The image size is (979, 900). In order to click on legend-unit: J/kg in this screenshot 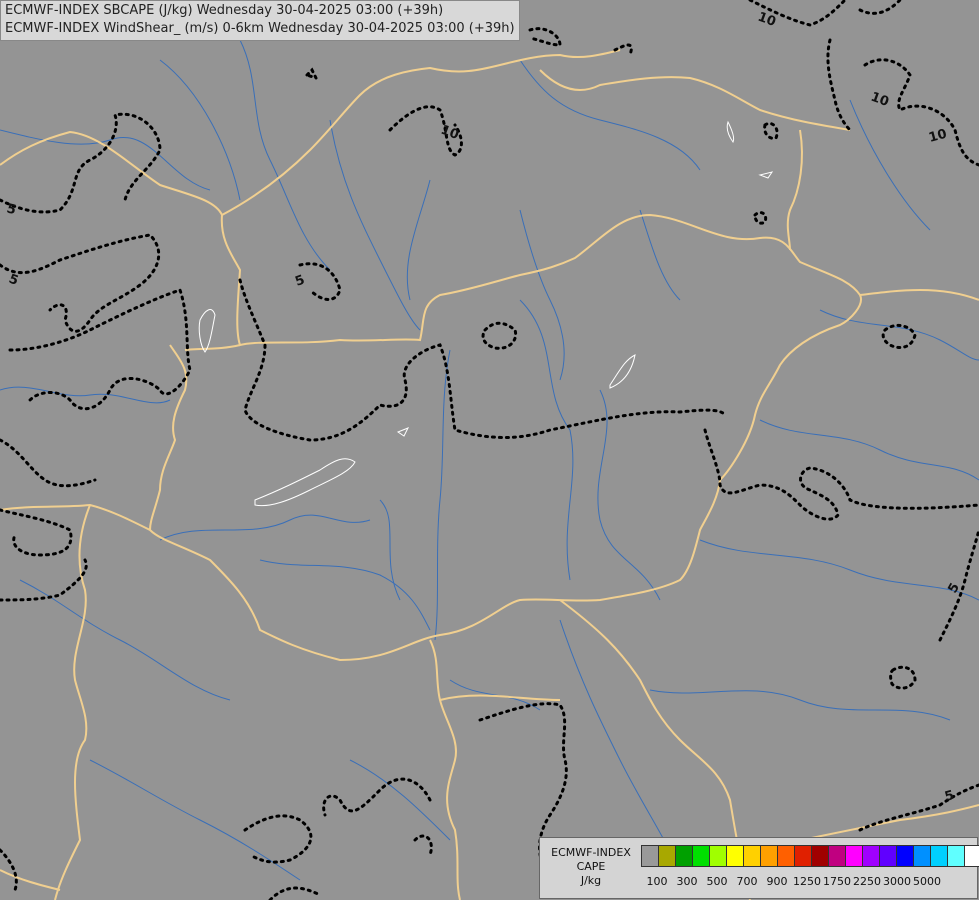, I will do `click(591, 880)`.